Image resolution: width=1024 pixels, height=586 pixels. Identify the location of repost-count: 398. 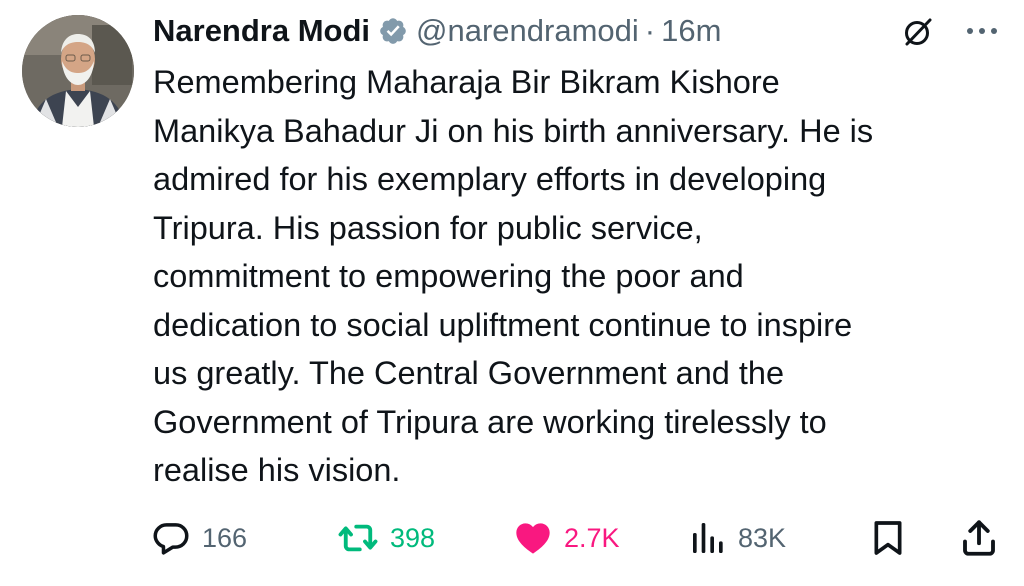
(413, 537).